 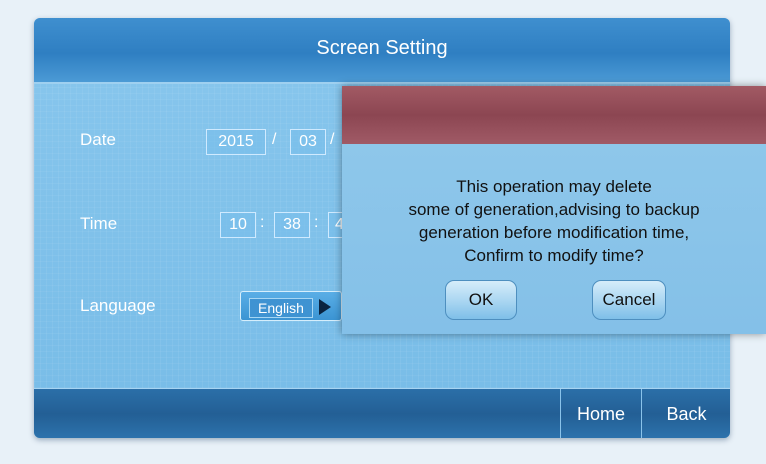 What do you see at coordinates (308, 142) in the screenshot?
I see `month-field: 03` at bounding box center [308, 142].